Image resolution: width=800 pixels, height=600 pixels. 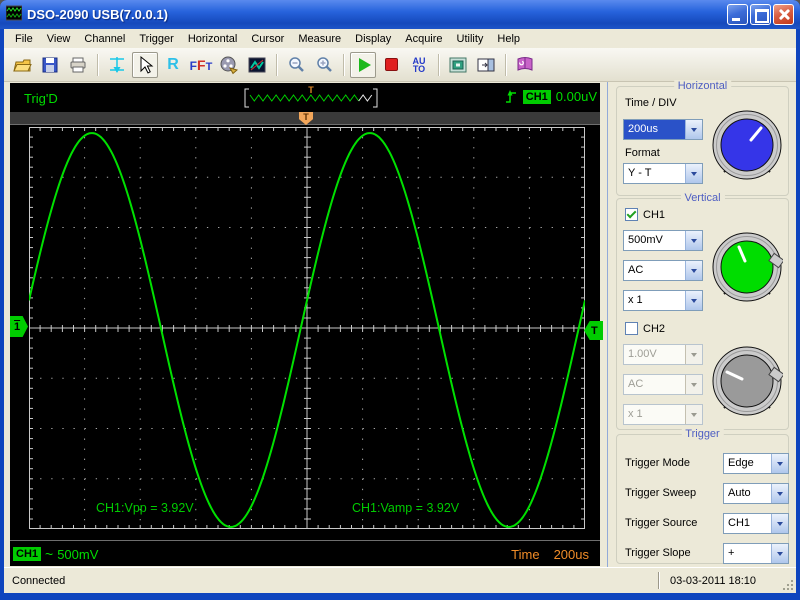 I want to click on menu-help: Help, so click(x=508, y=39).